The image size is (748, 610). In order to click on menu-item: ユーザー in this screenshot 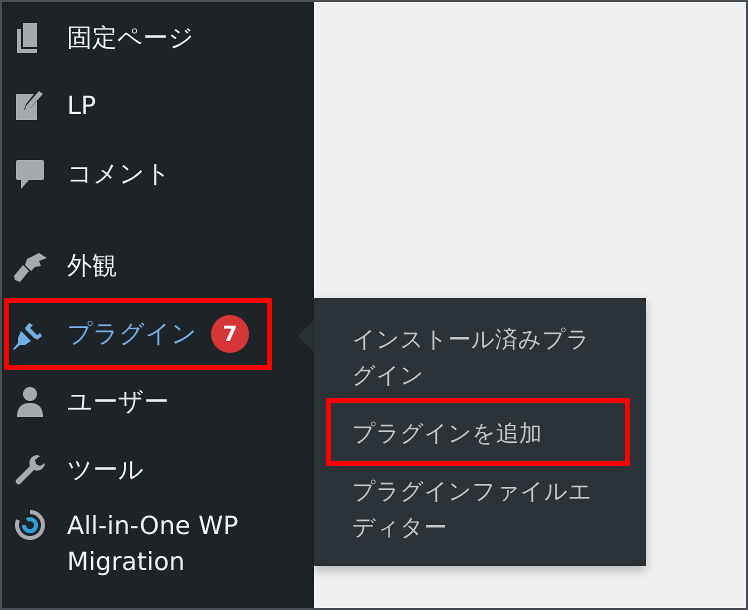, I will do `click(118, 402)`.